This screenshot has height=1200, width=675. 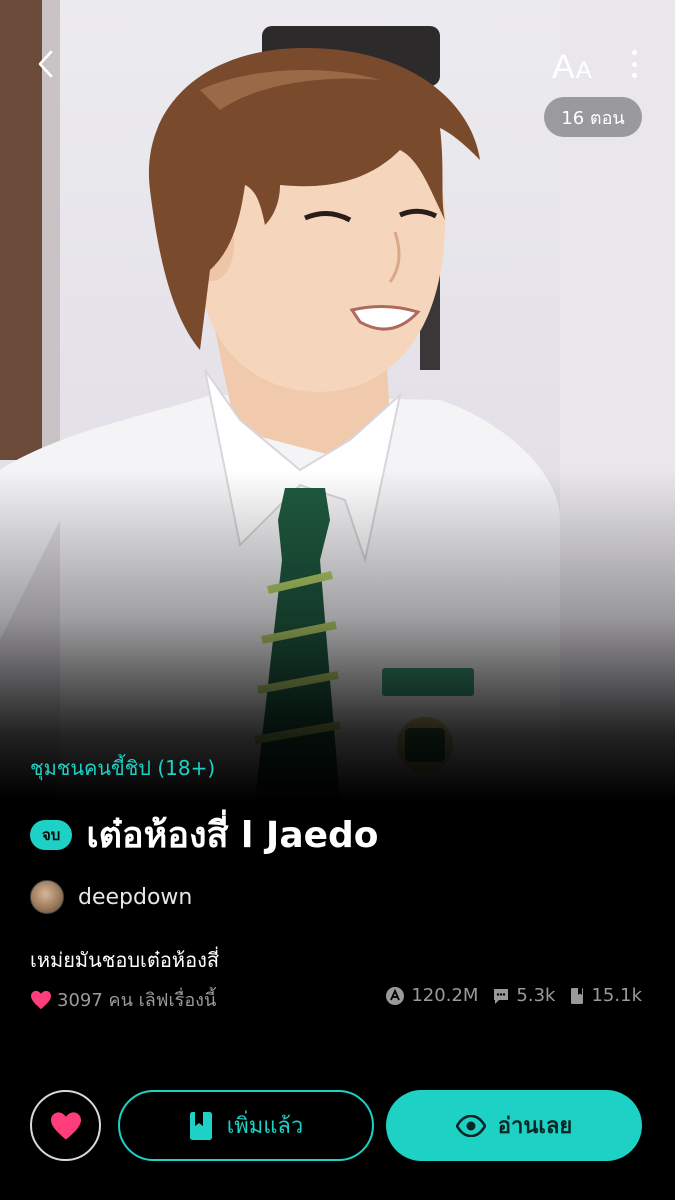 What do you see at coordinates (583, 70) in the screenshot?
I see `font-size-label-small: A` at bounding box center [583, 70].